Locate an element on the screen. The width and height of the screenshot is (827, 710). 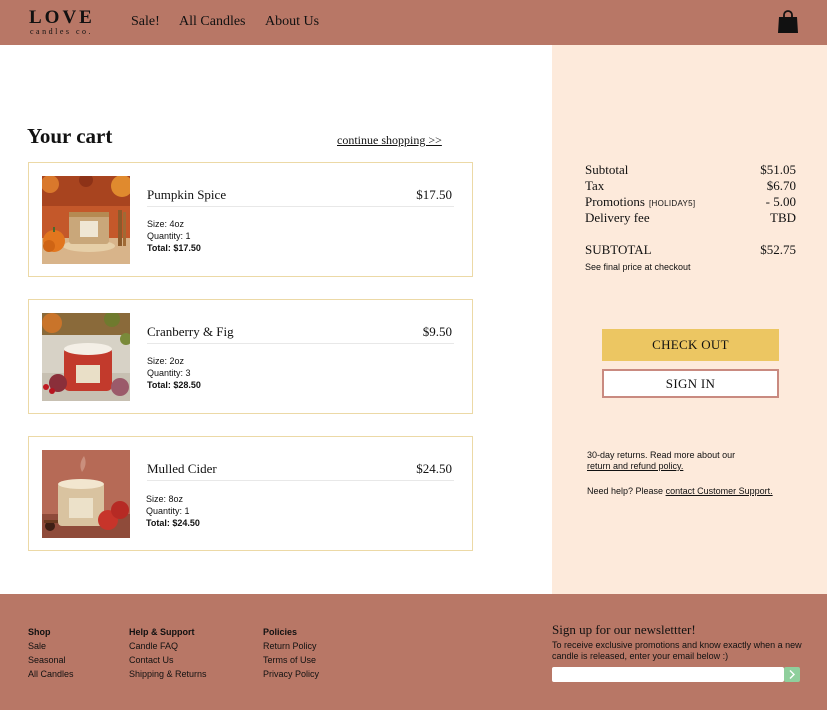
summary-delivery-row: Delivery fee TBD is located at coordinates (690, 218).